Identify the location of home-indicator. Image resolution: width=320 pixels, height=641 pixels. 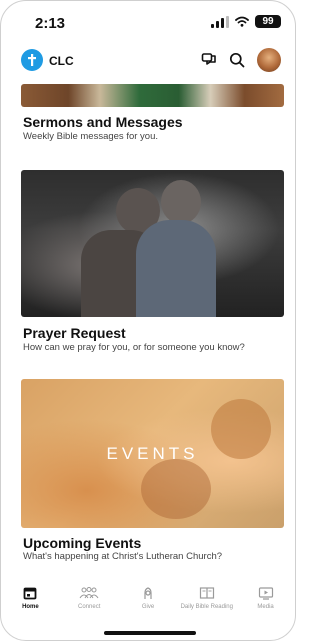
(150, 633).